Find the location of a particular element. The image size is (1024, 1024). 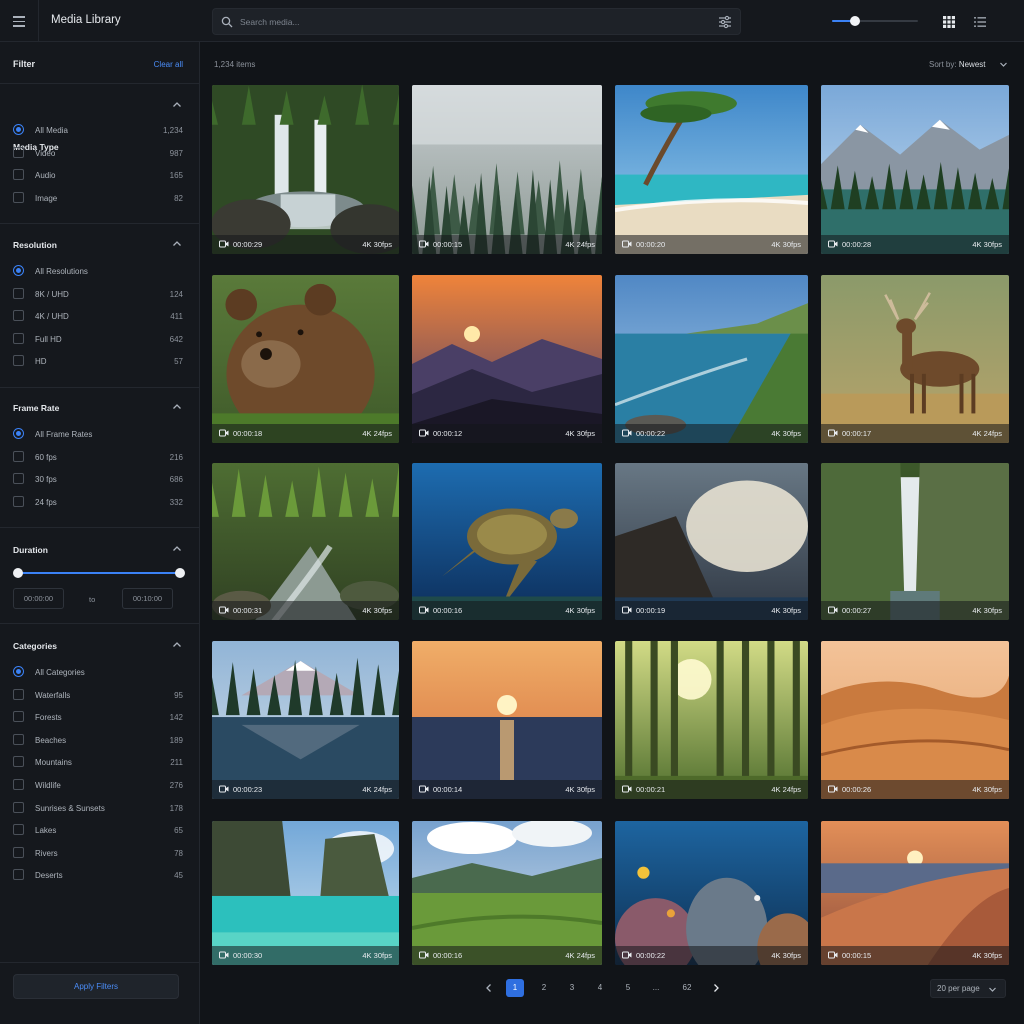

slider-thumb is located at coordinates (855, 21).